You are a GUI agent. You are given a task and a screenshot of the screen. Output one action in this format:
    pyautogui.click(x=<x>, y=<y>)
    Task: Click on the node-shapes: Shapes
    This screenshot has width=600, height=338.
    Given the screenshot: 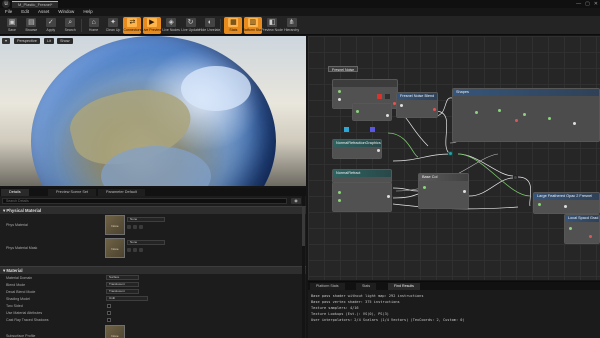 What is the action you would take?
    pyautogui.click(x=526, y=115)
    